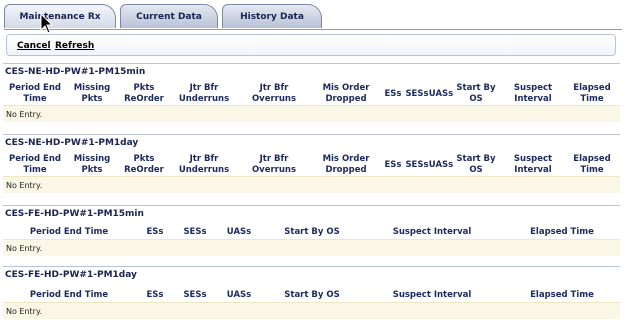 This screenshot has width=626, height=326. I want to click on tab-label: Maintenance Rx, so click(60, 16).